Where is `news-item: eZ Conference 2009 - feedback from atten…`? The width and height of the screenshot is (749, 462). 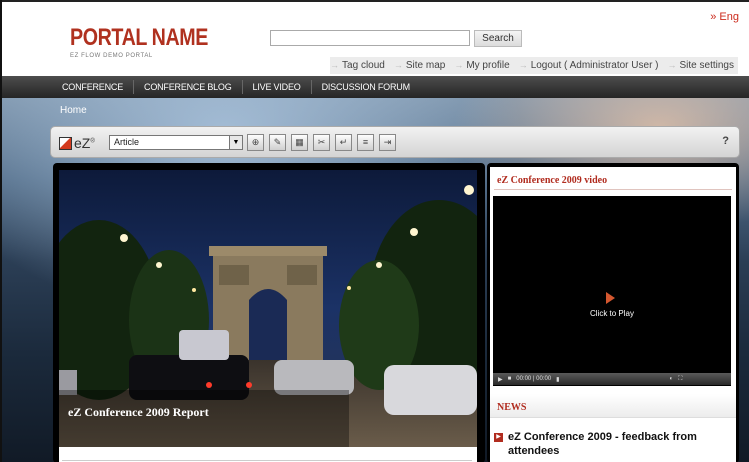
news-item: eZ Conference 2009 - feedback from atten… is located at coordinates (619, 444).